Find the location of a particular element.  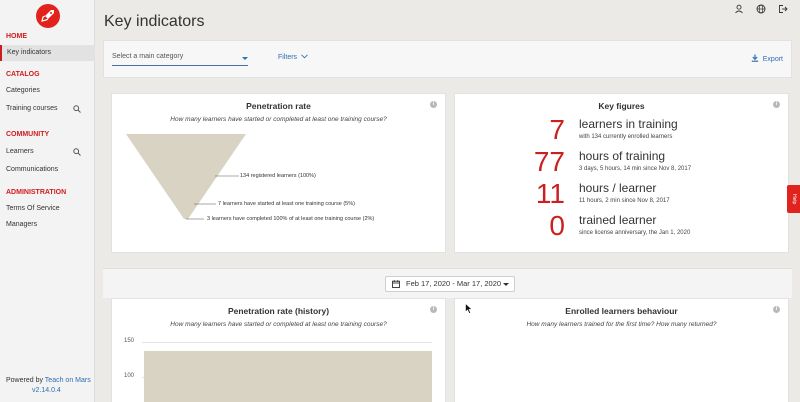

export-button: Export is located at coordinates (767, 58).